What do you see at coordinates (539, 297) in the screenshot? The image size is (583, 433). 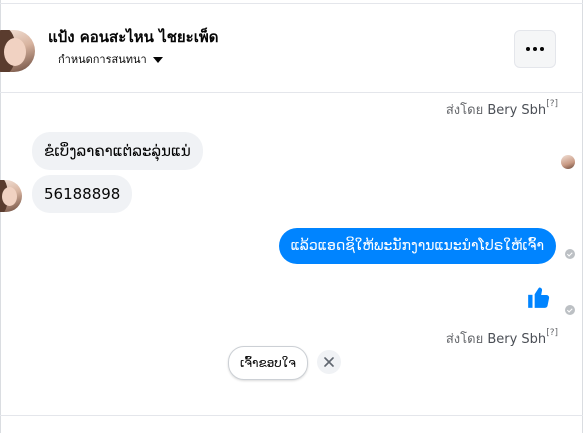 I see `thumbs-up-icon` at bounding box center [539, 297].